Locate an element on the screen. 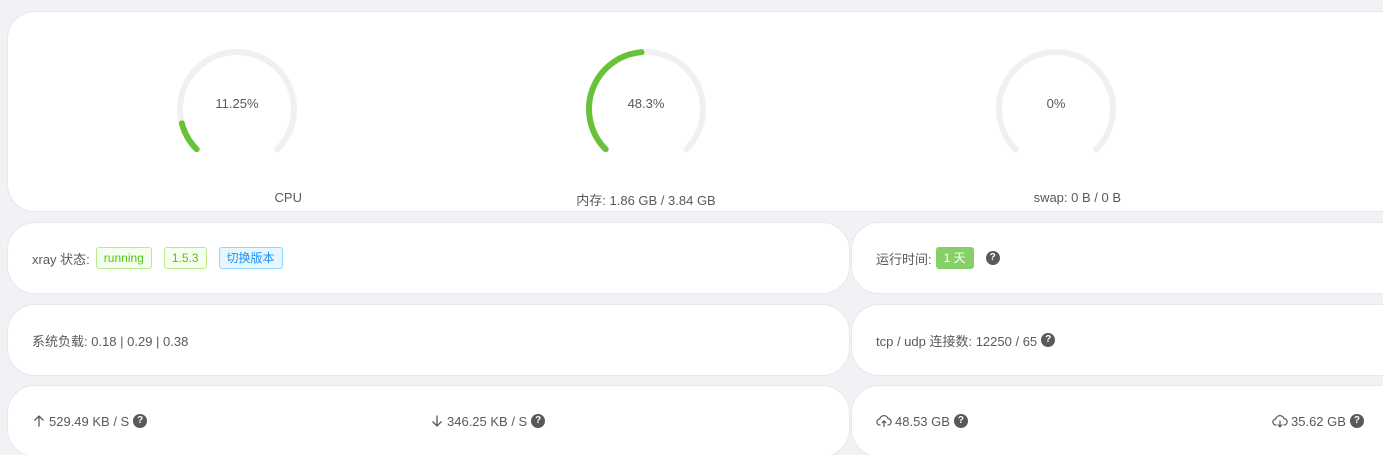 This screenshot has width=1383, height=455. system-load-text: 系统负载: 0.18 | 0.29 | 0.38 is located at coordinates (110, 341).